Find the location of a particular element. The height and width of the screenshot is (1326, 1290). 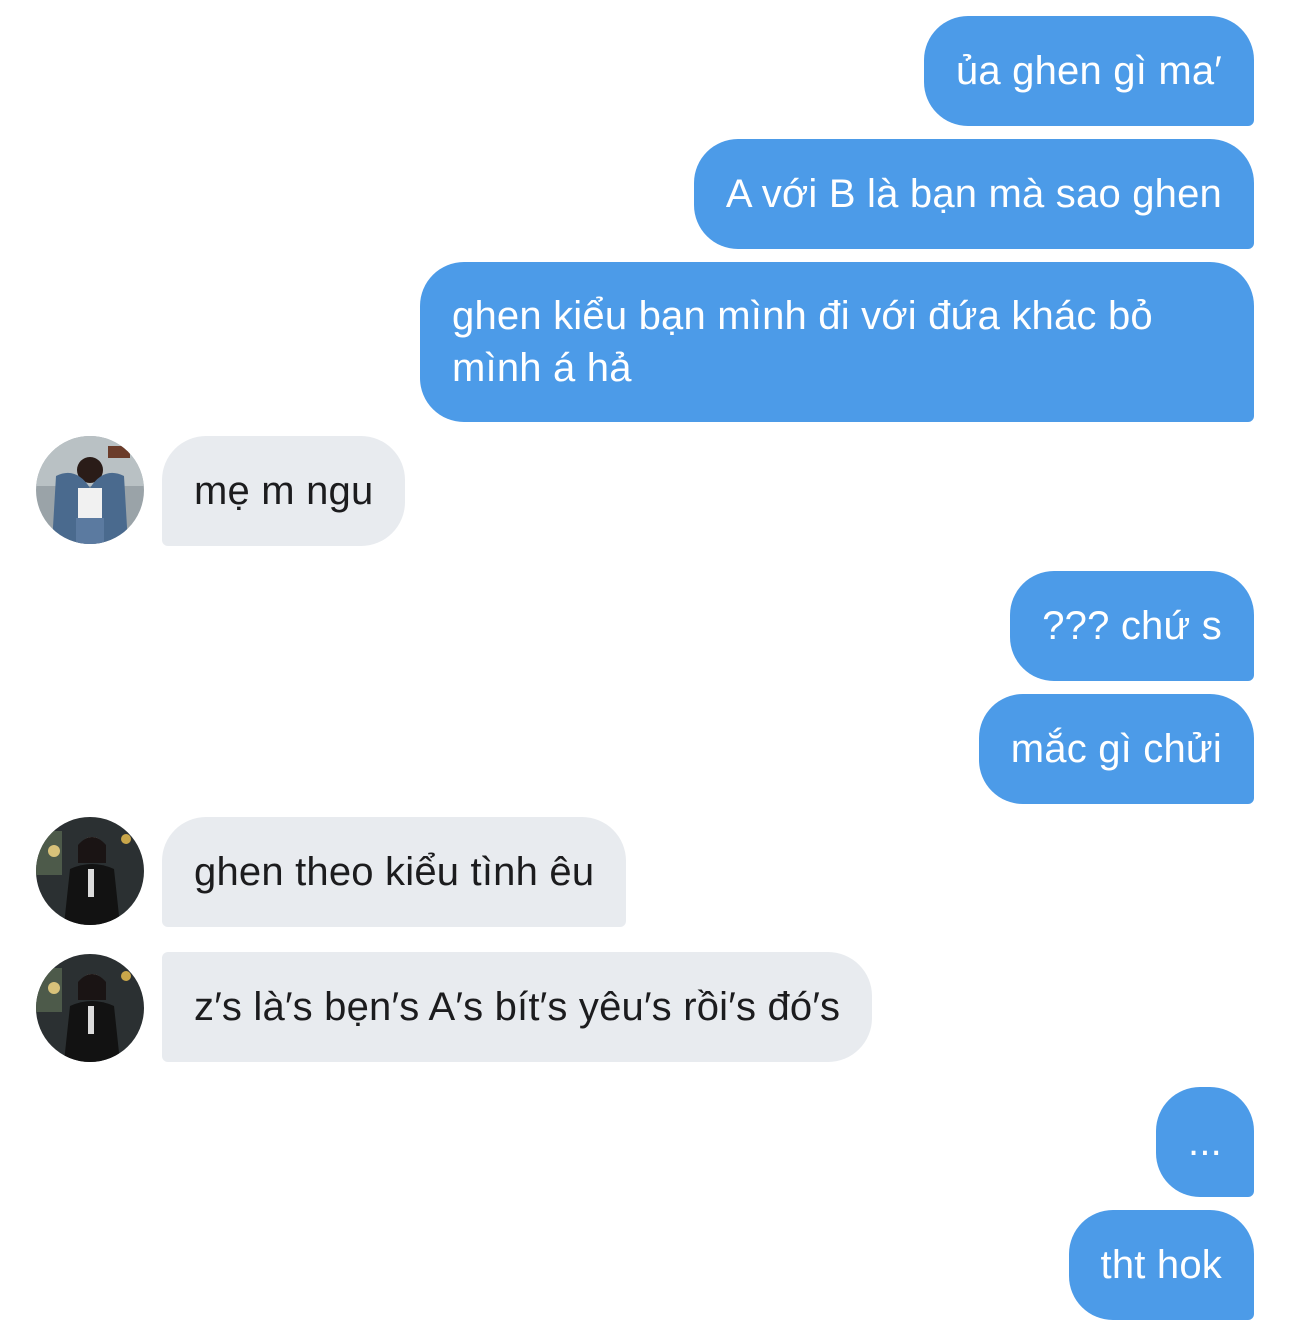

message-line: ghen kiểu bạn mình đi với đứa khác bỏ is located at coordinates (802, 316).